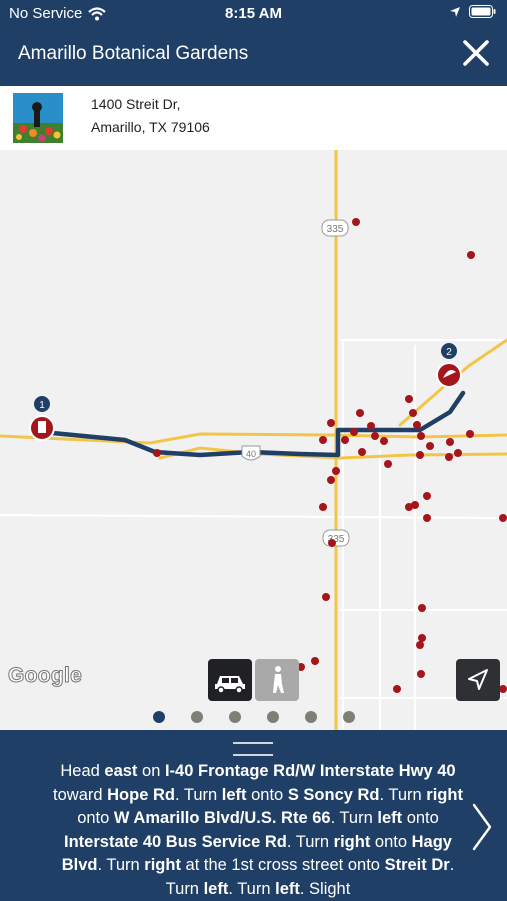  I want to click on status-bar: No Service 8:15 AM, so click(253, 13).